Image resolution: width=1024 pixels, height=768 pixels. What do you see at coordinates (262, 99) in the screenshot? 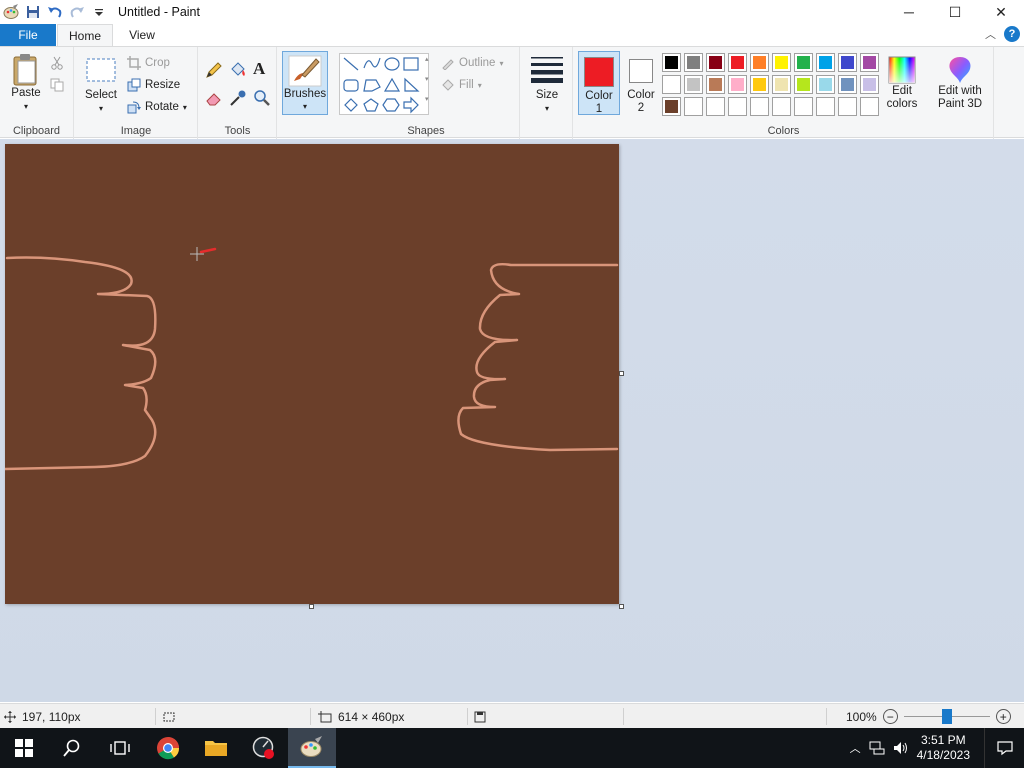
I see `magnifier-icon` at bounding box center [262, 99].